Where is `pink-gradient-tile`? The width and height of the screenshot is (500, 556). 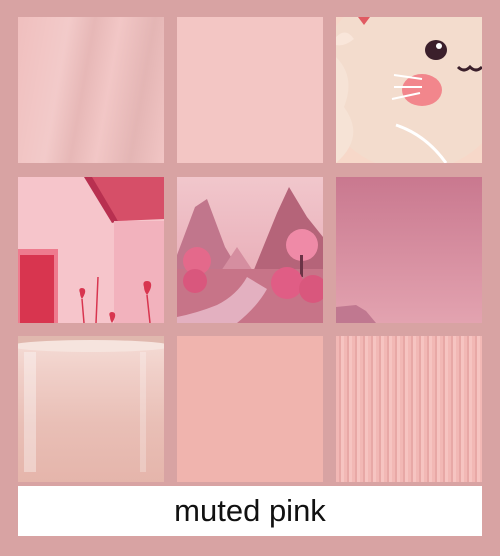
pink-gradient-tile is located at coordinates (409, 250).